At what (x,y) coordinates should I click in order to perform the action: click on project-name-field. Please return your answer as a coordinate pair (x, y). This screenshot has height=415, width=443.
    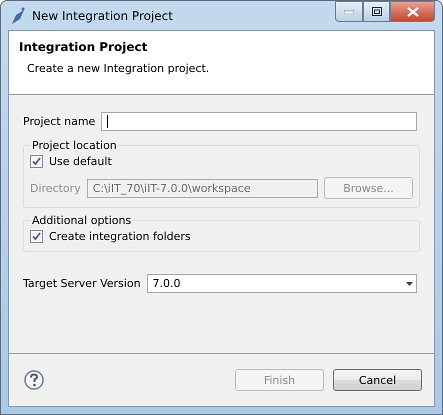
    Looking at the image, I should click on (259, 121).